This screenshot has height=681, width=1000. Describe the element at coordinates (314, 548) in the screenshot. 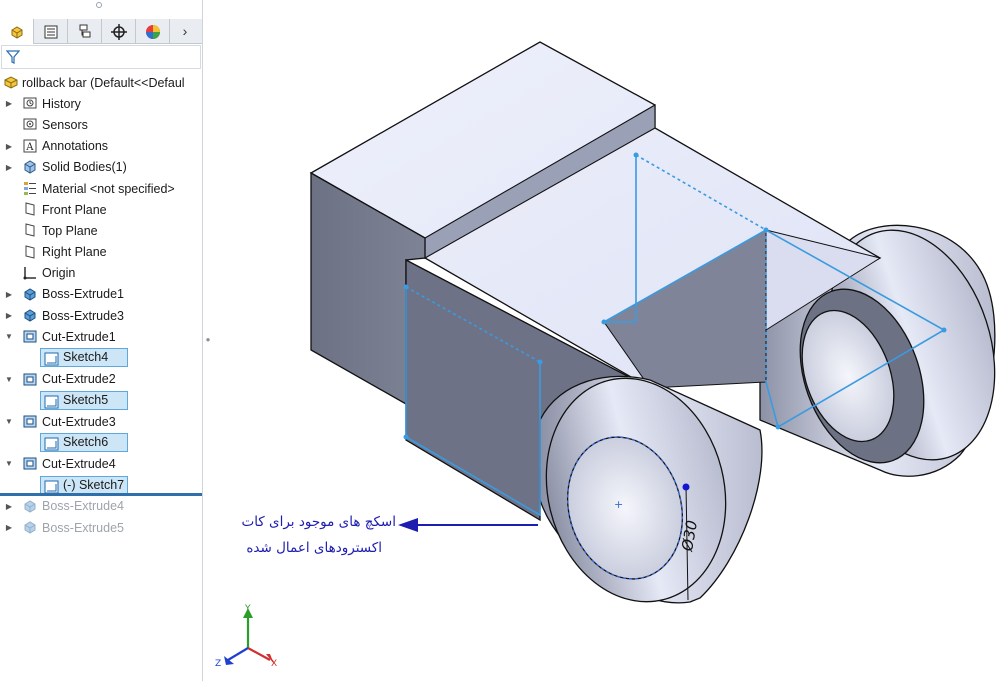

I see `annotation-line-2: اکسترودهای اعمال شده` at that location.